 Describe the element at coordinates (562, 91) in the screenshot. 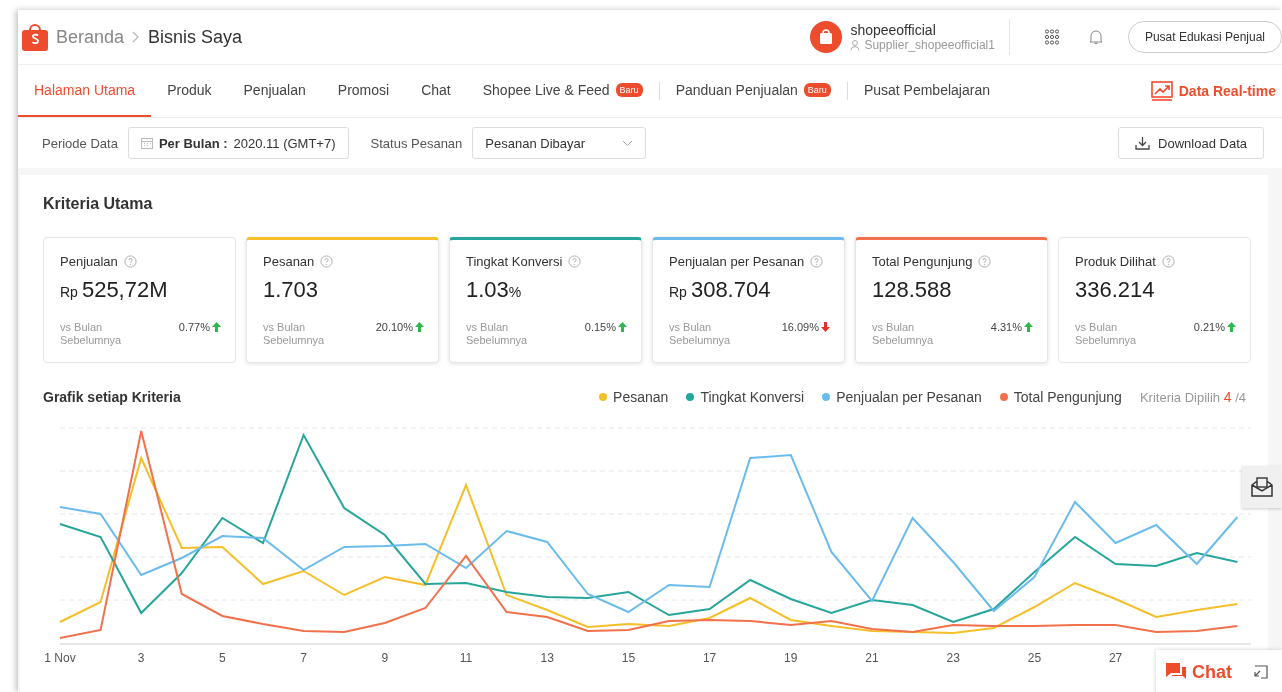

I see `nav-tab: Shopee Live & Feed Baru` at that location.